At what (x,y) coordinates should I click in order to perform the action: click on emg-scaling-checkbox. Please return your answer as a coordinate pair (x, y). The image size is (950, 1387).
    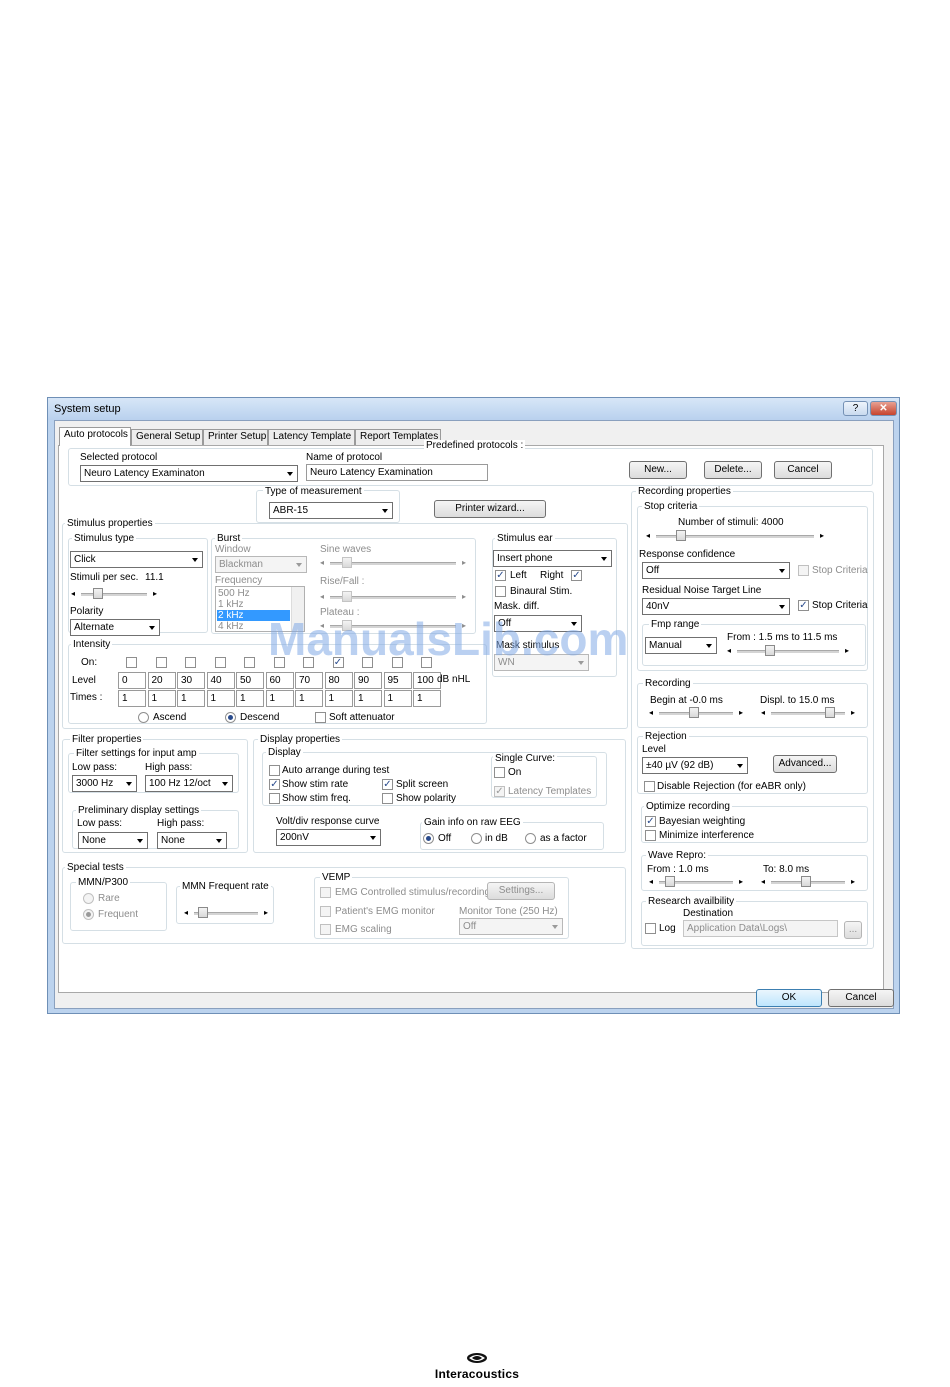
    Looking at the image, I should click on (325, 929).